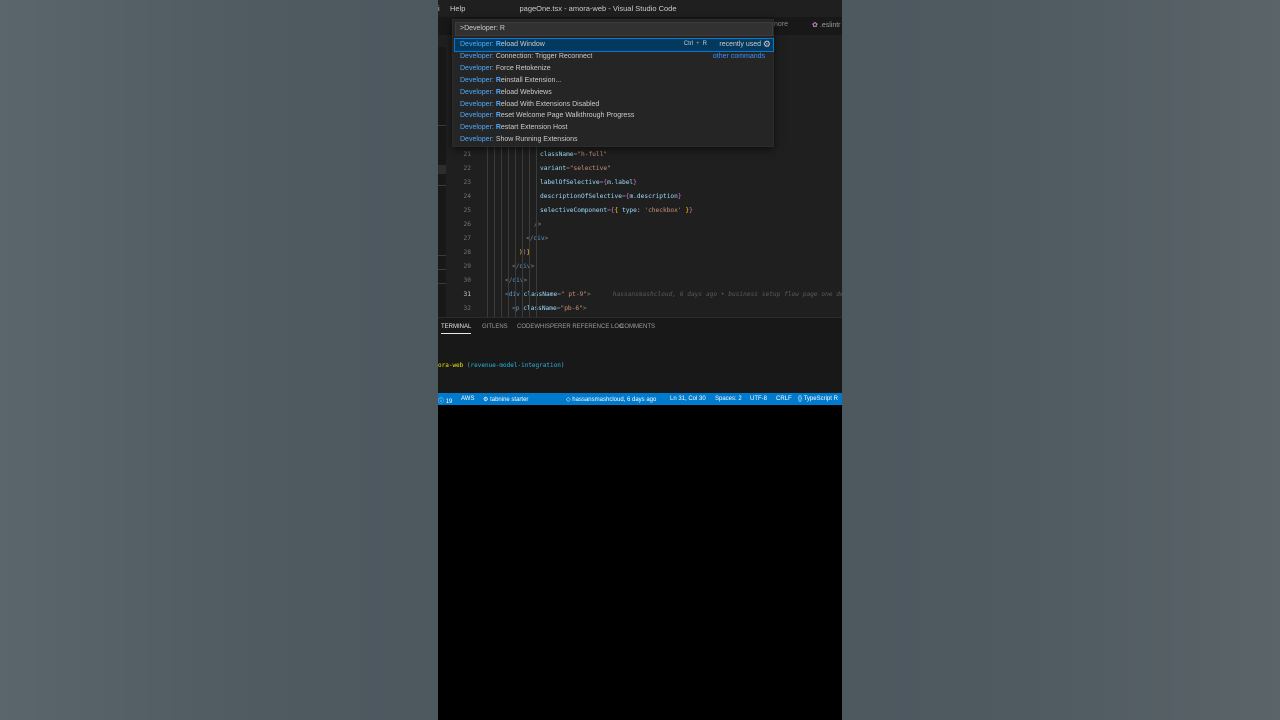  What do you see at coordinates (688, 44) in the screenshot?
I see `keybinding-key: Ctrl` at bounding box center [688, 44].